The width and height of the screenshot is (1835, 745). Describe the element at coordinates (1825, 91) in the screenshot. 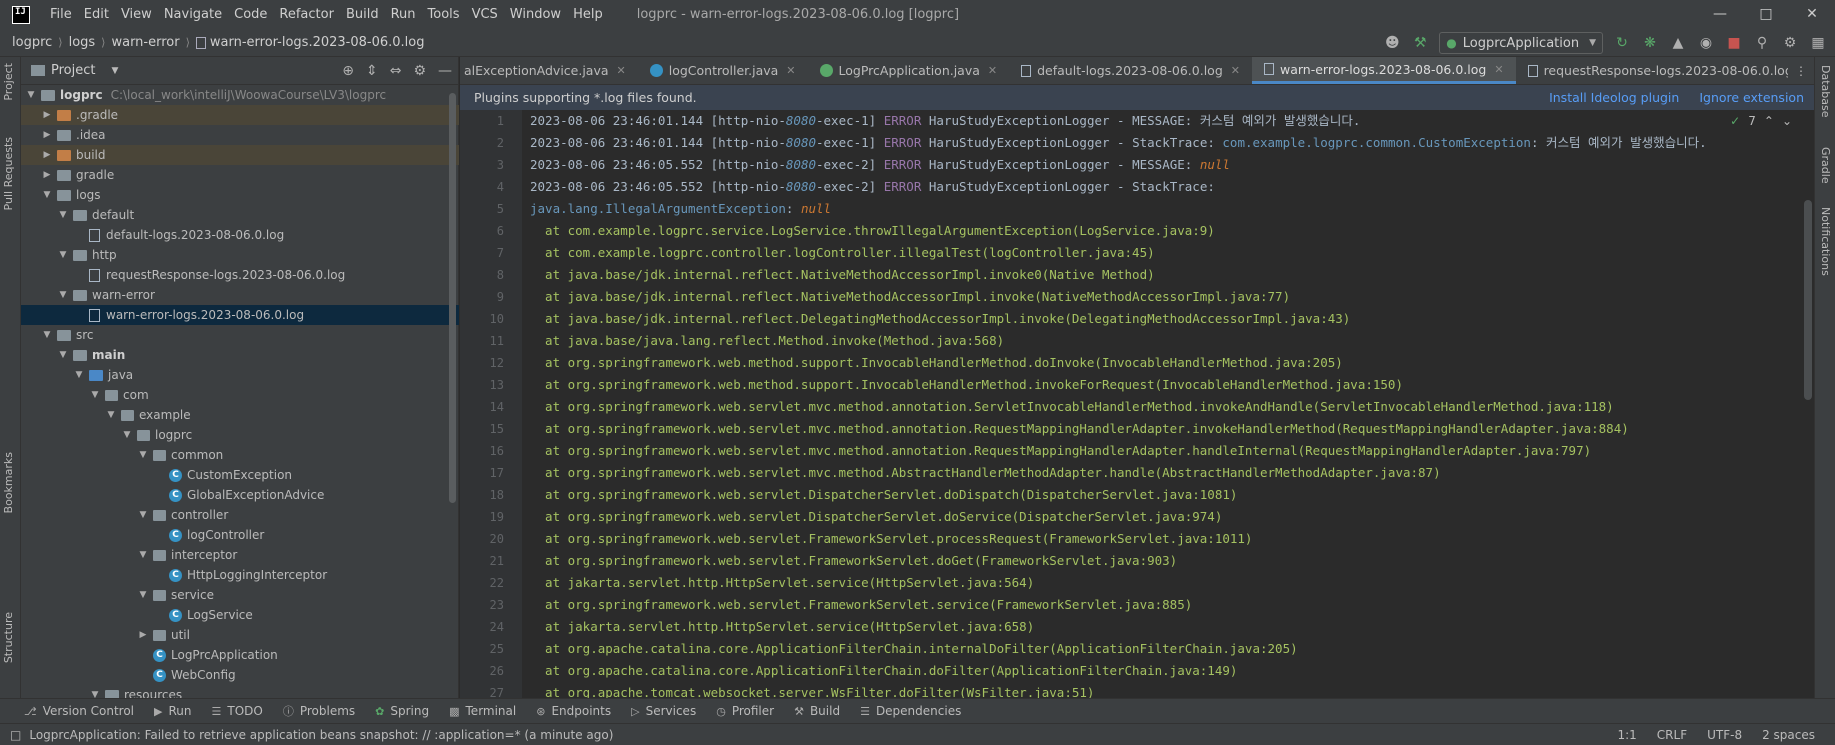

I see `tool-tab-database: Database` at that location.